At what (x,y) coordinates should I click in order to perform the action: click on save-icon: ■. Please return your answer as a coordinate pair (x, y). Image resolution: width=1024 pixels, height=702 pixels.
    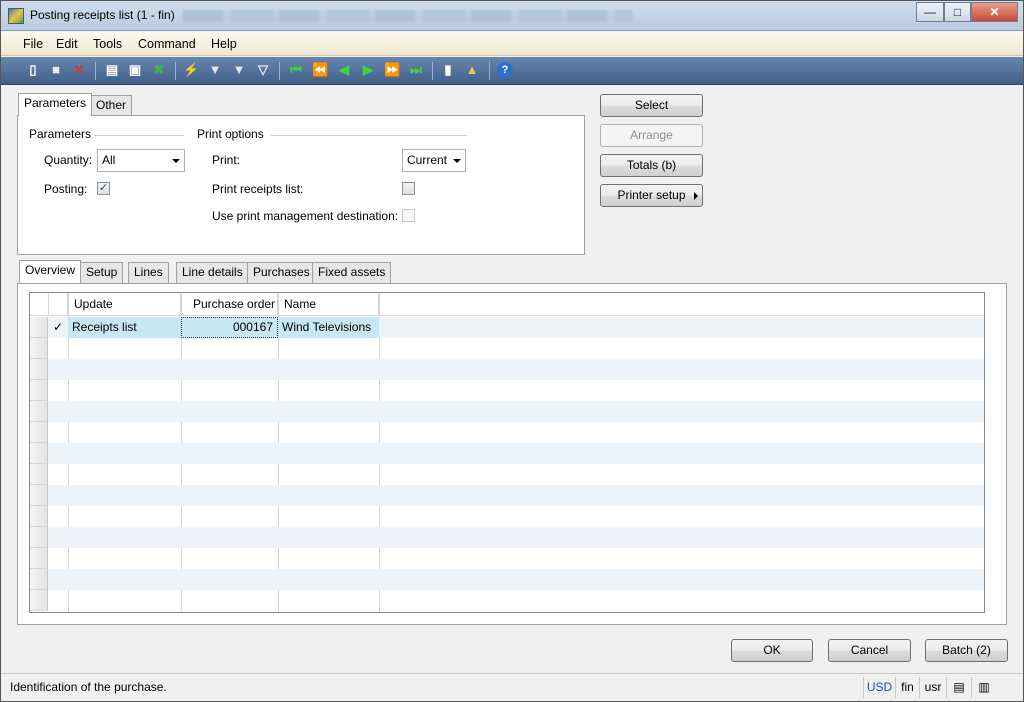
    Looking at the image, I should click on (56, 70).